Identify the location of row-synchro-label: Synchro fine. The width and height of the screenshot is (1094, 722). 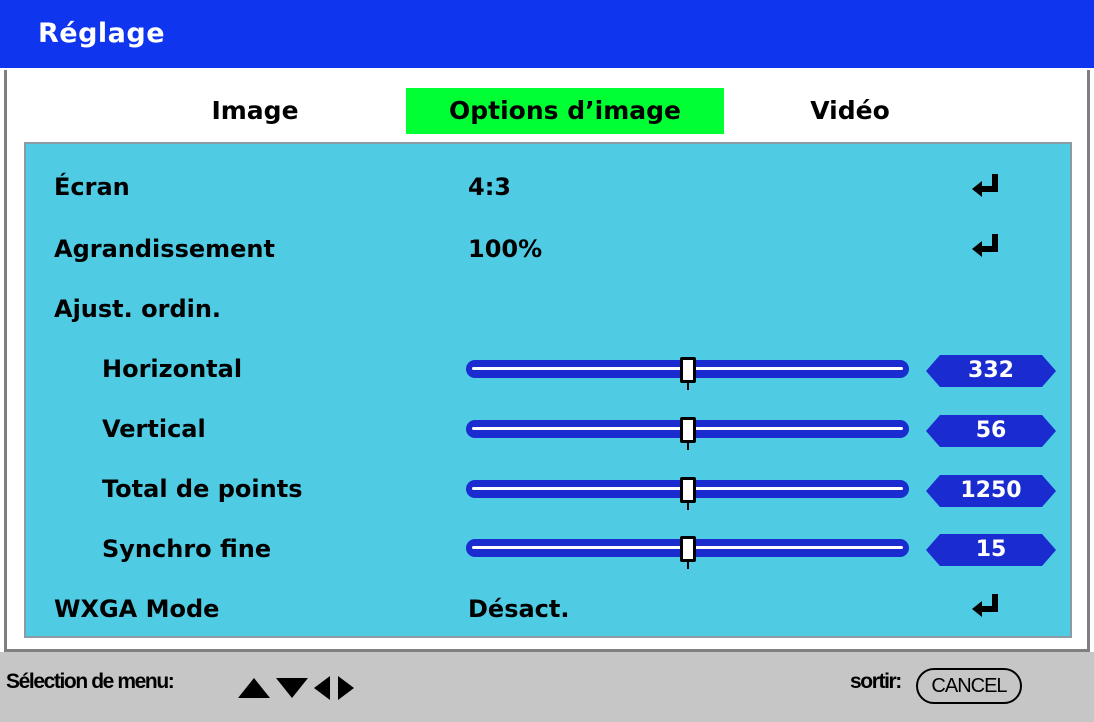
(187, 549).